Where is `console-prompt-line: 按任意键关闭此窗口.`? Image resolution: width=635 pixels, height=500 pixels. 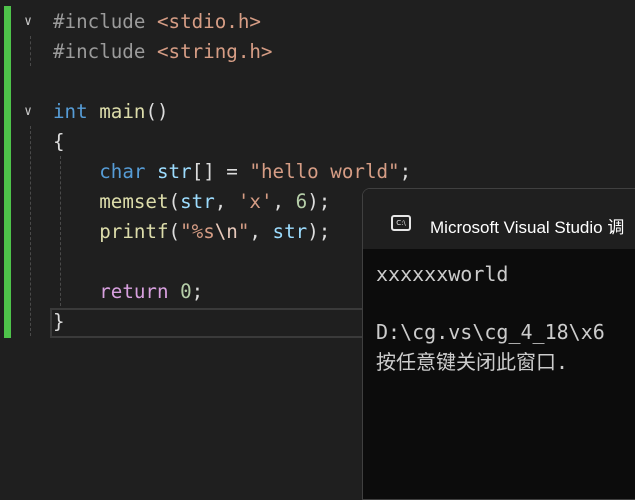 console-prompt-line: 按任意键关闭此窗口. is located at coordinates (472, 362).